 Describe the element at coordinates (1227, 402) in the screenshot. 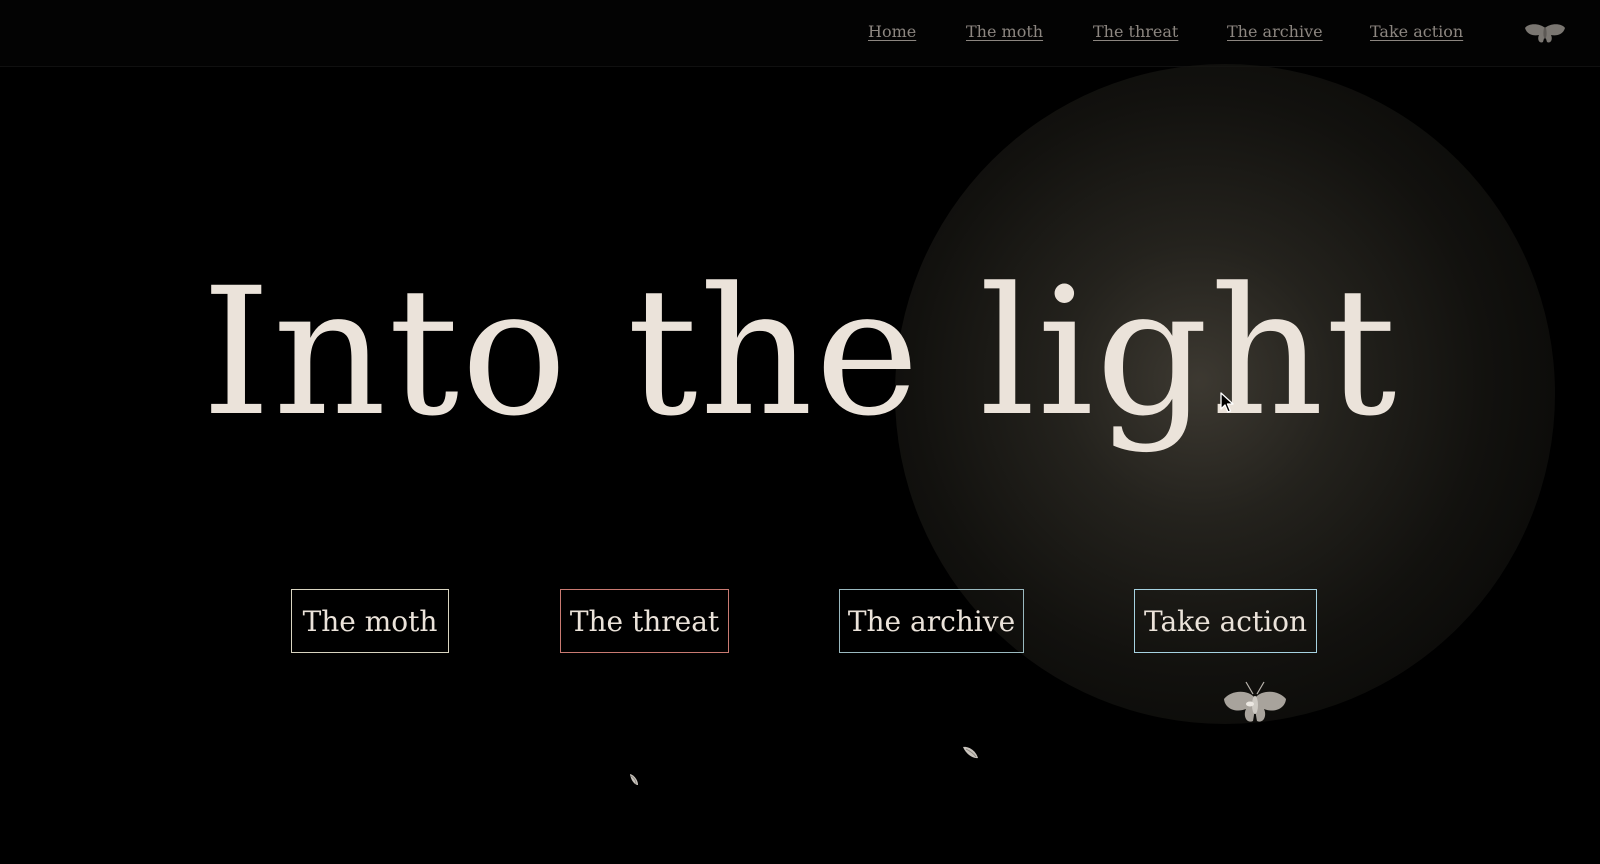

I see `mouse-cursor-icon` at that location.